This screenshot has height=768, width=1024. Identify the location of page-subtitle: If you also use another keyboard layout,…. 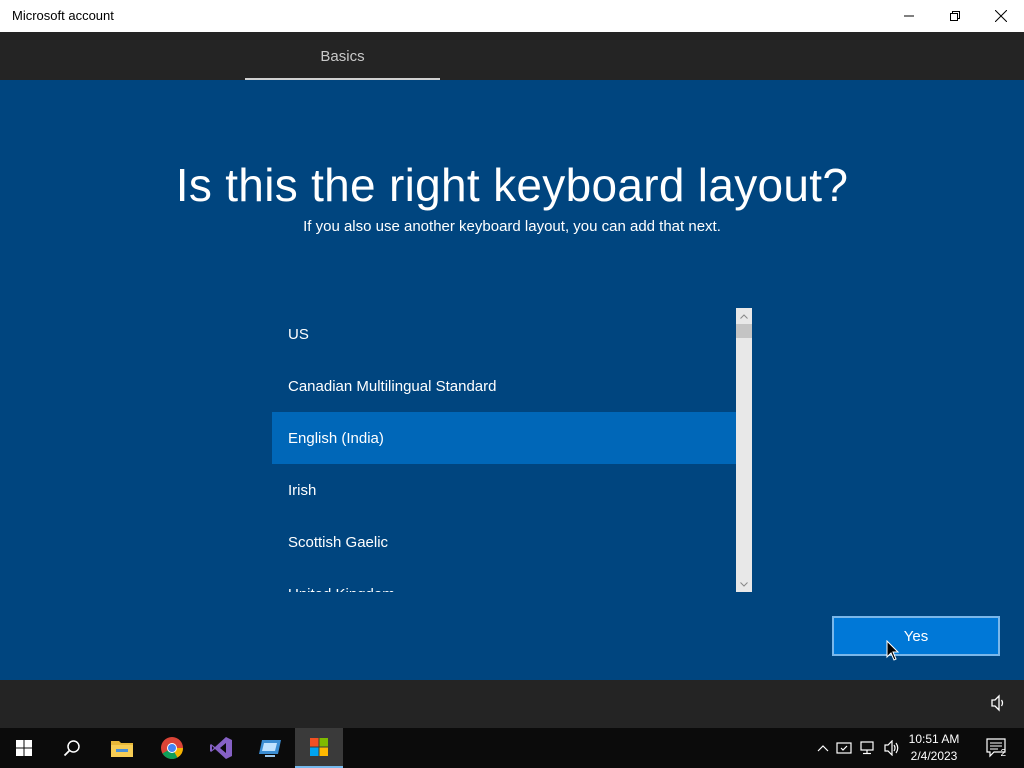
(512, 226).